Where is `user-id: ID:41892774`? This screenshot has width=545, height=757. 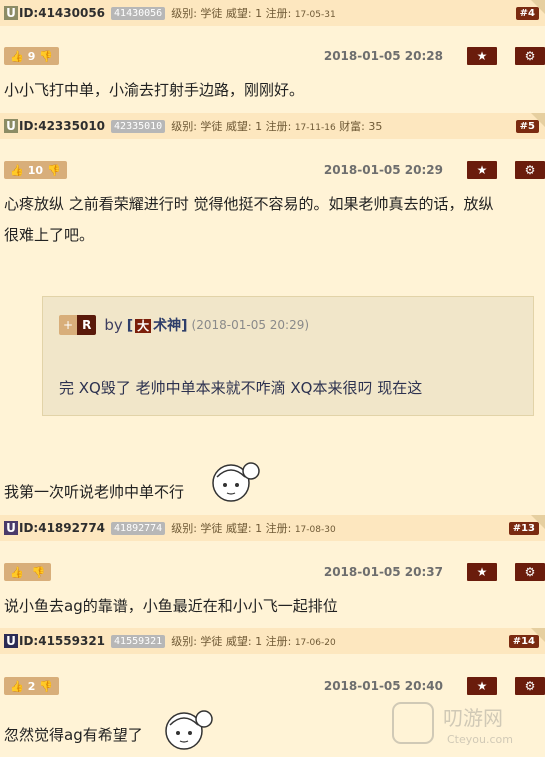
user-id: ID:41892774 is located at coordinates (62, 528).